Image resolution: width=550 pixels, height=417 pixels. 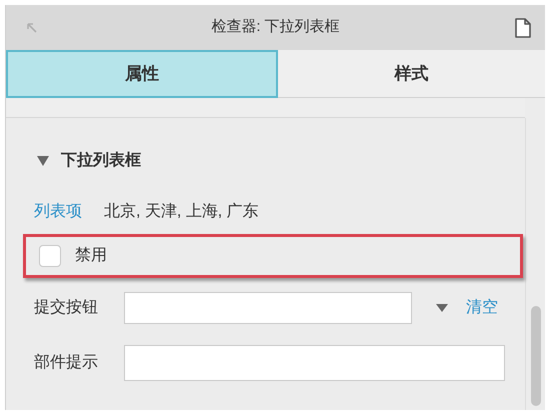 I want to click on field-label: 部件提示, so click(x=66, y=362).